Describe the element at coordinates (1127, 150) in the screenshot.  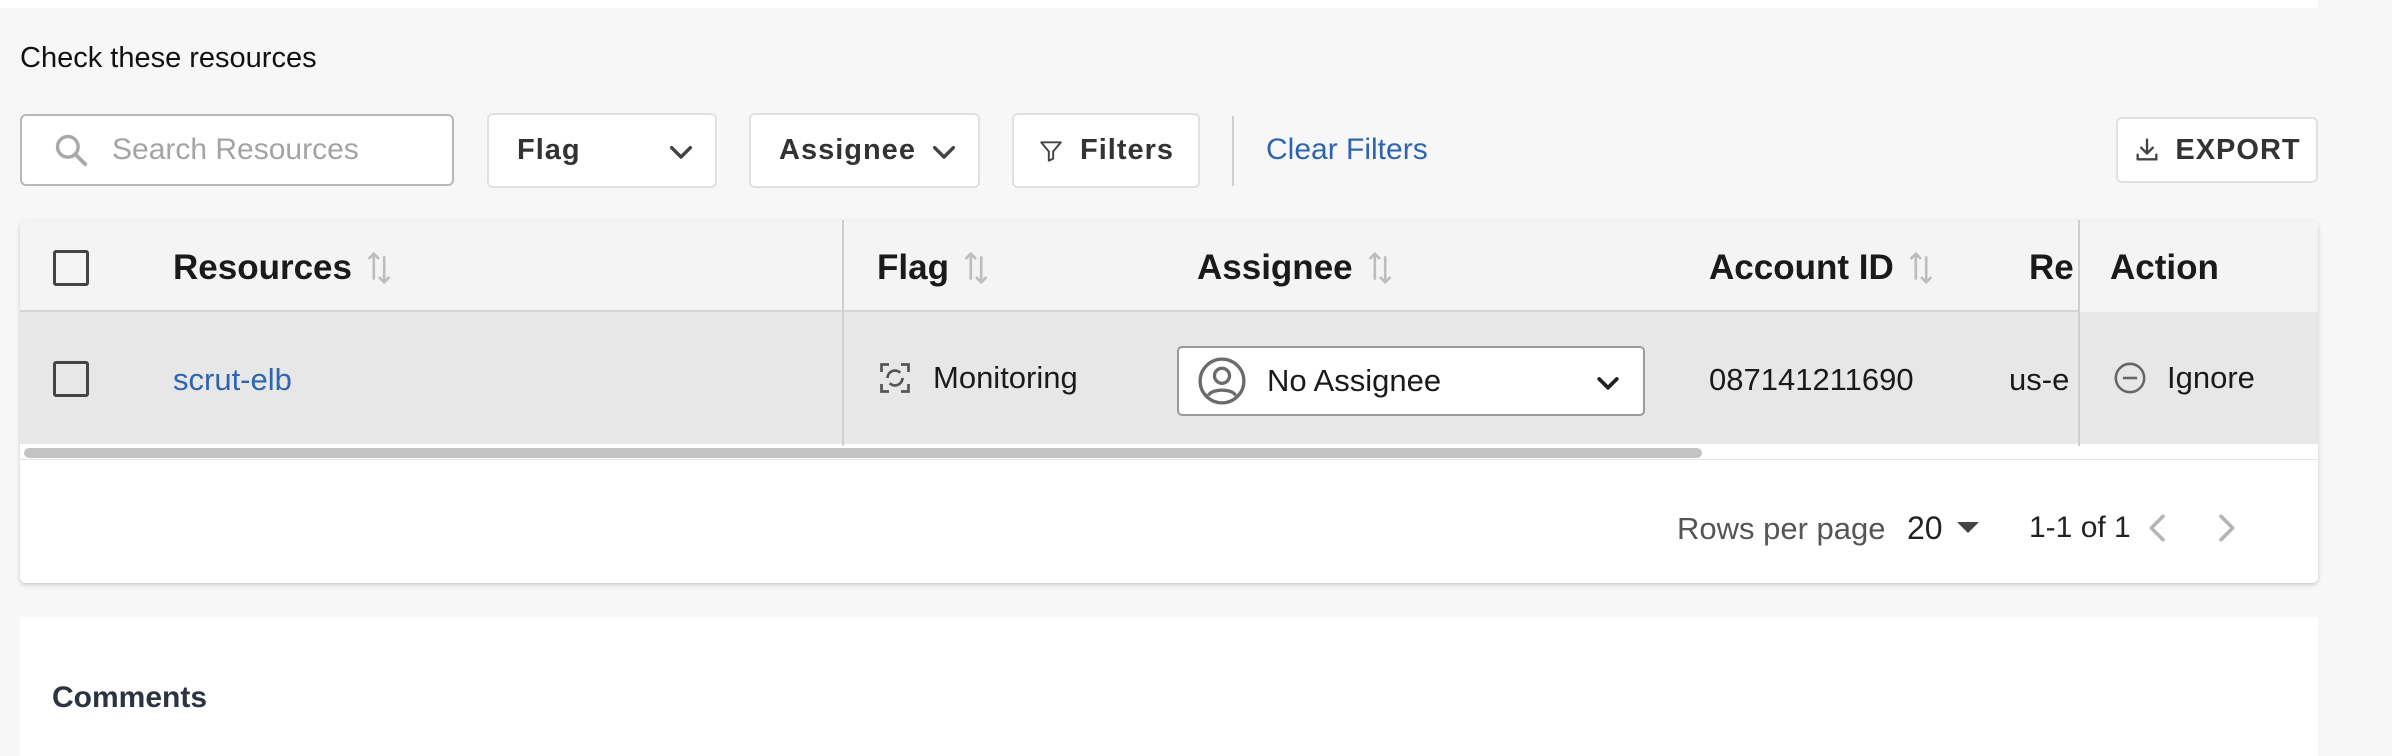
I see `filters-label: Filters` at that location.